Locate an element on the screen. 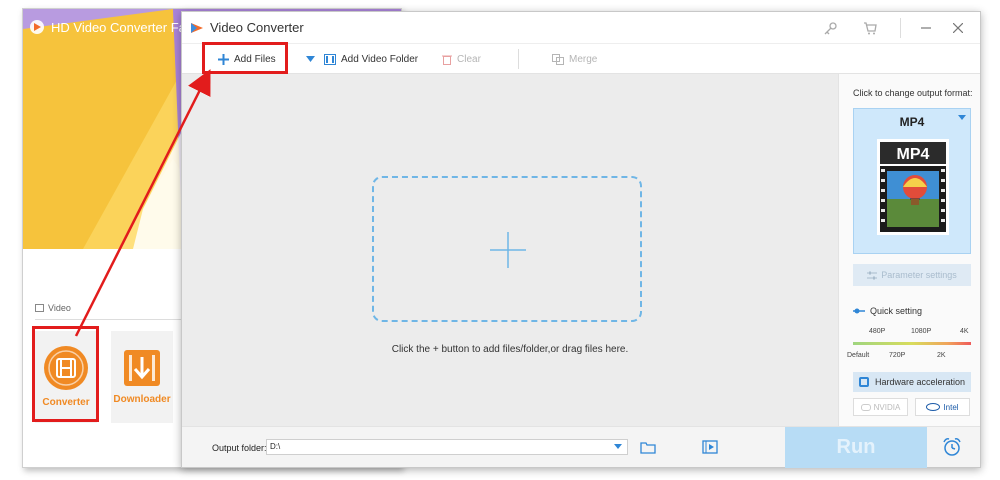 This screenshot has width=1000, height=480. output-format-selector: MP4 MP4 is located at coordinates (912, 181).